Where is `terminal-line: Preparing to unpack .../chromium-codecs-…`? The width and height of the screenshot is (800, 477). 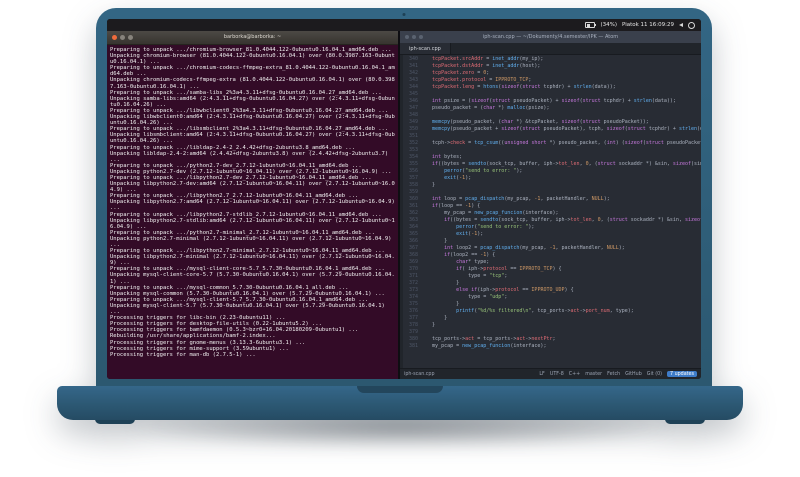
terminal-line: Preparing to unpack .../chromium-codecs-… is located at coordinates (252, 71).